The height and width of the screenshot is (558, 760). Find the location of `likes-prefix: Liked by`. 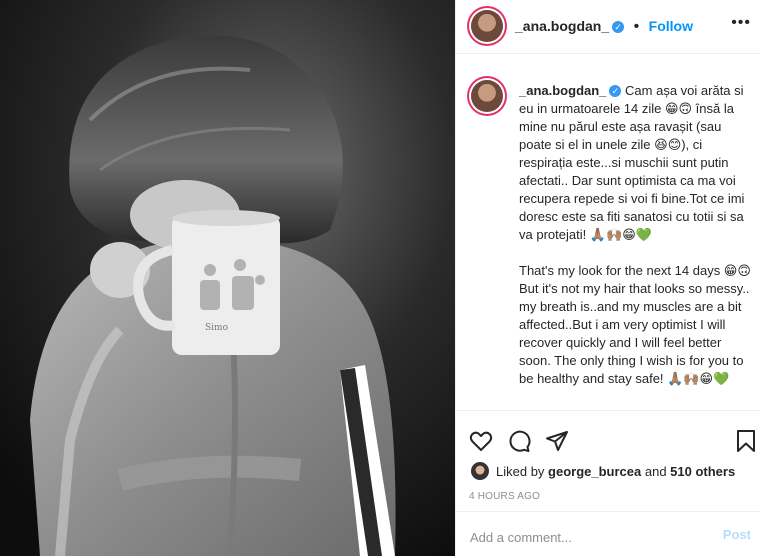

likes-prefix: Liked by is located at coordinates (522, 471).